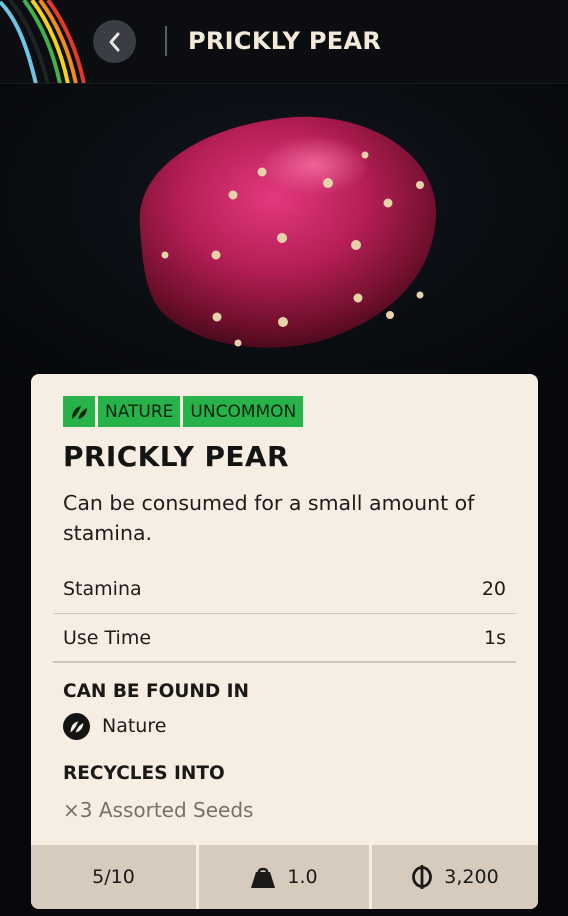 The width and height of the screenshot is (568, 916). I want to click on nature-location-icon, so click(76, 726).